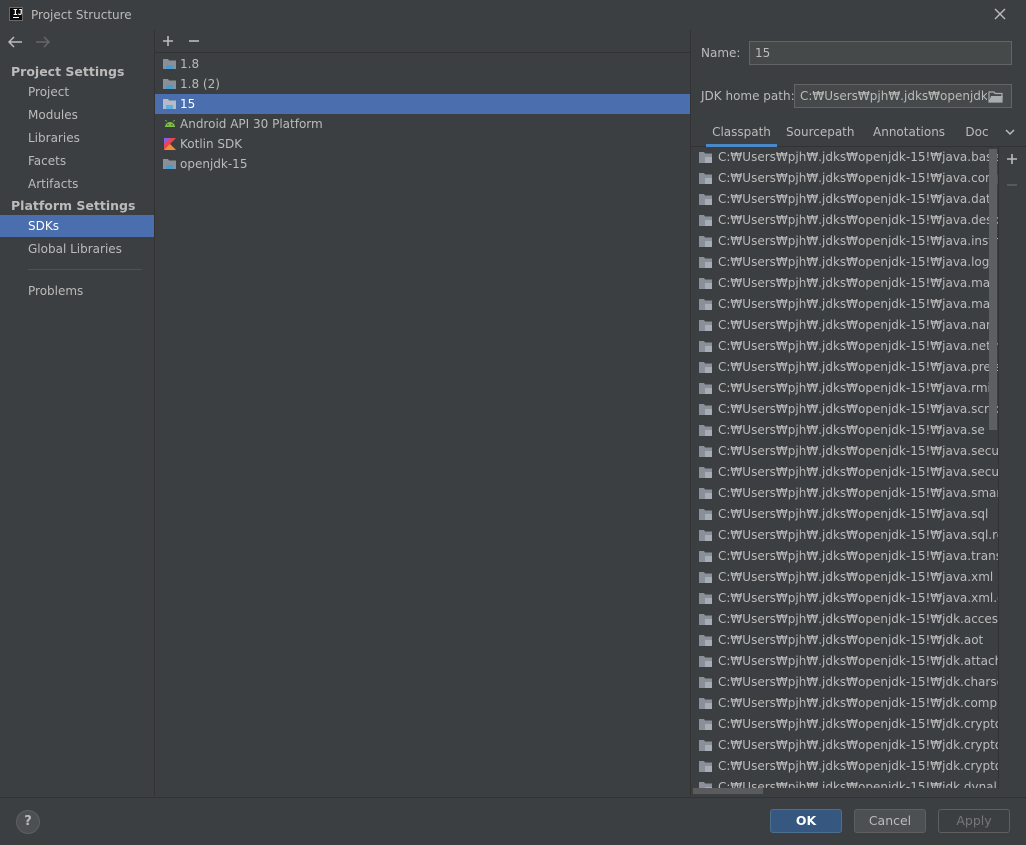 This screenshot has width=1026, height=845. I want to click on horizontal-scrollbar-thumb, so click(728, 791).